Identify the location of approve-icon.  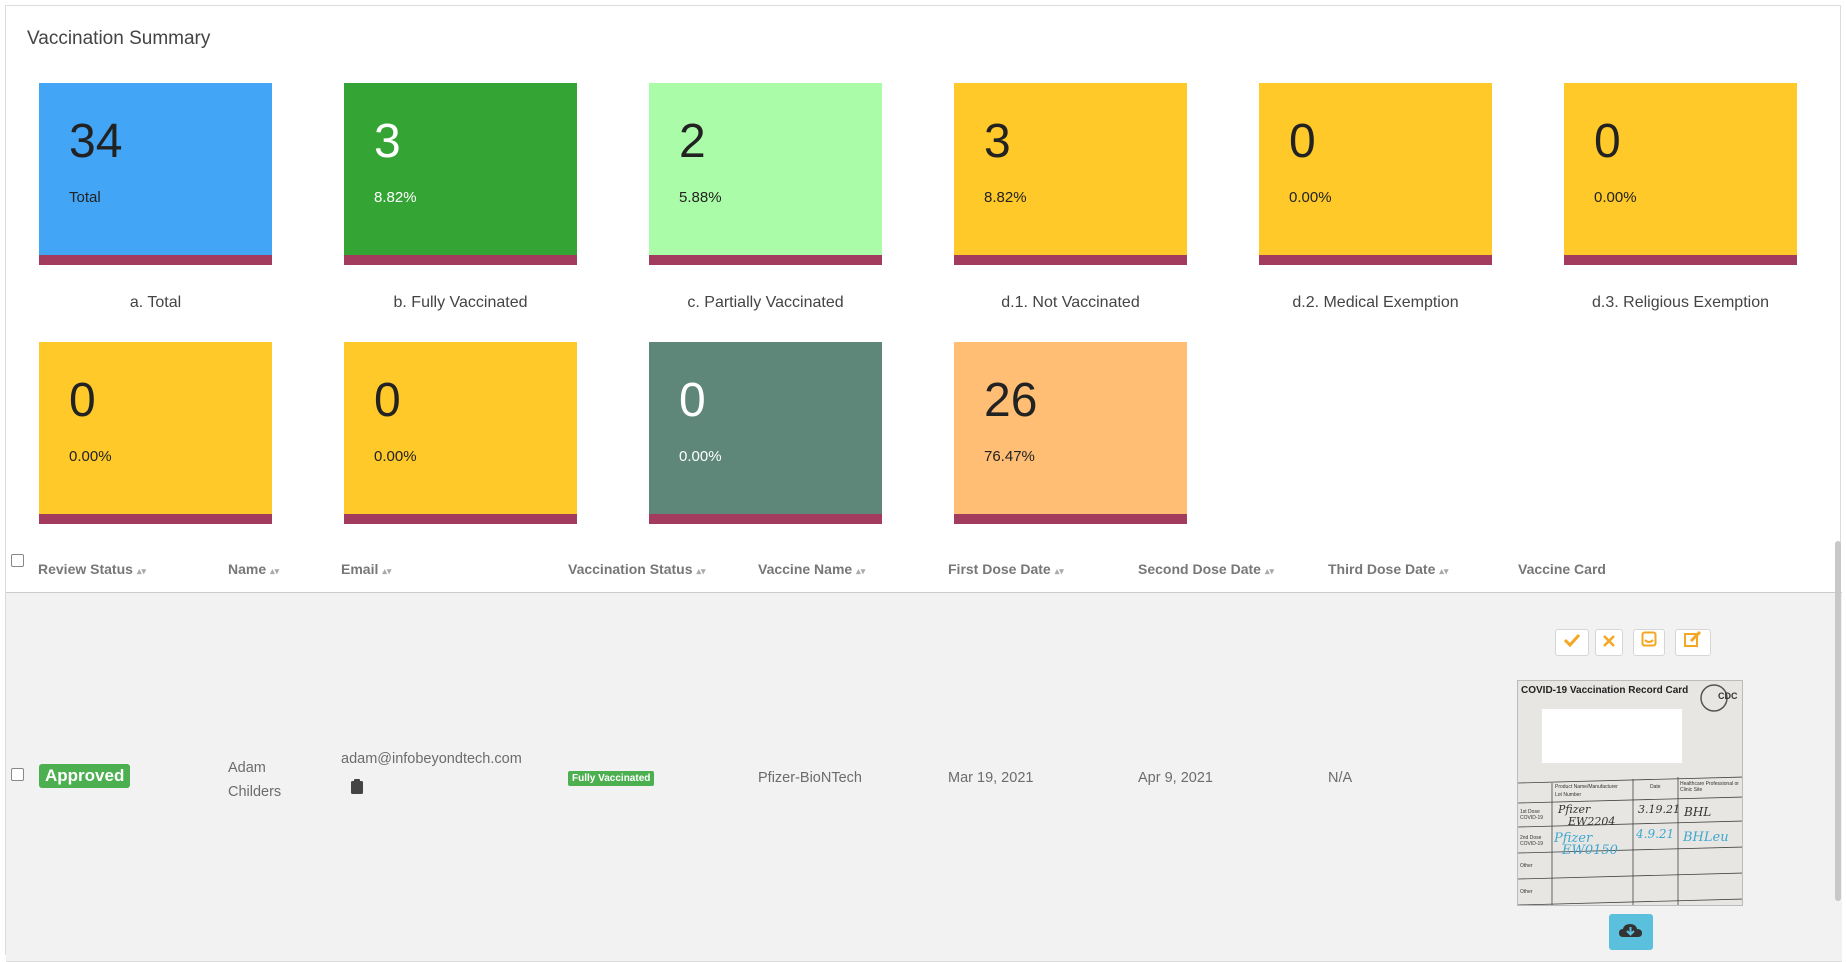
(1572, 640).